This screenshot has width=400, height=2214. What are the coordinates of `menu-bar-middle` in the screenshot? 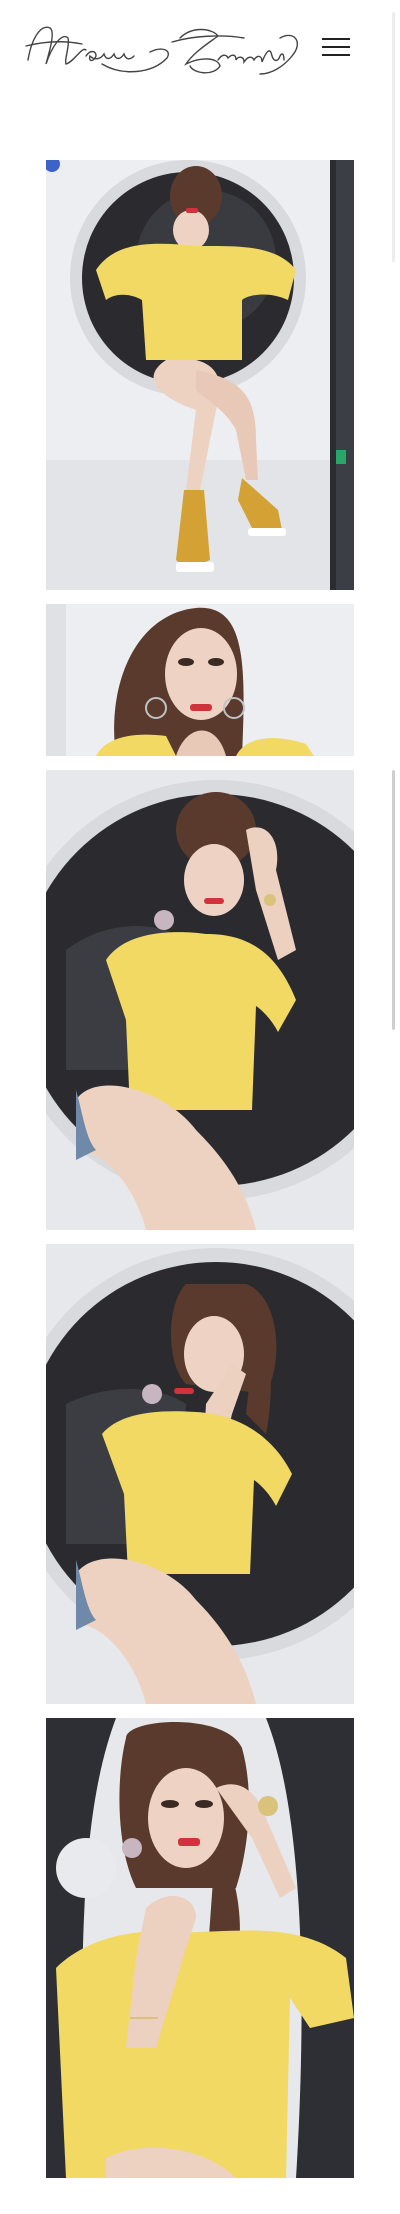 It's located at (336, 47).